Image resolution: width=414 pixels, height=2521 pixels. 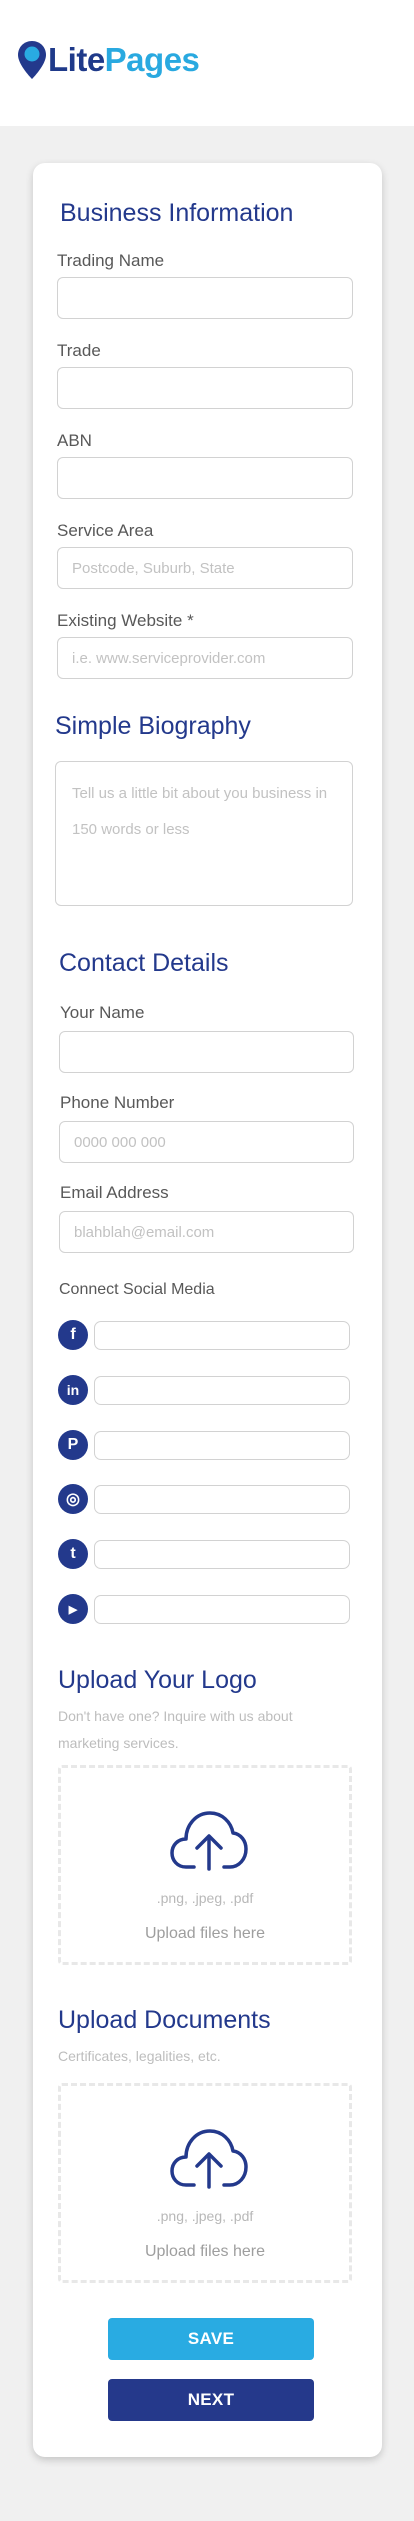 What do you see at coordinates (114, 1192) in the screenshot?
I see `email-address-label: Email Address` at bounding box center [114, 1192].